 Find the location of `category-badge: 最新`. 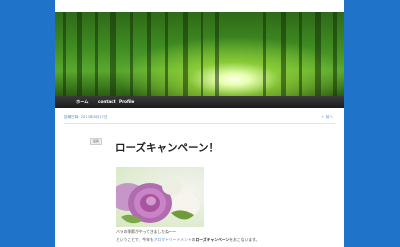

category-badge: 最新 is located at coordinates (96, 141).